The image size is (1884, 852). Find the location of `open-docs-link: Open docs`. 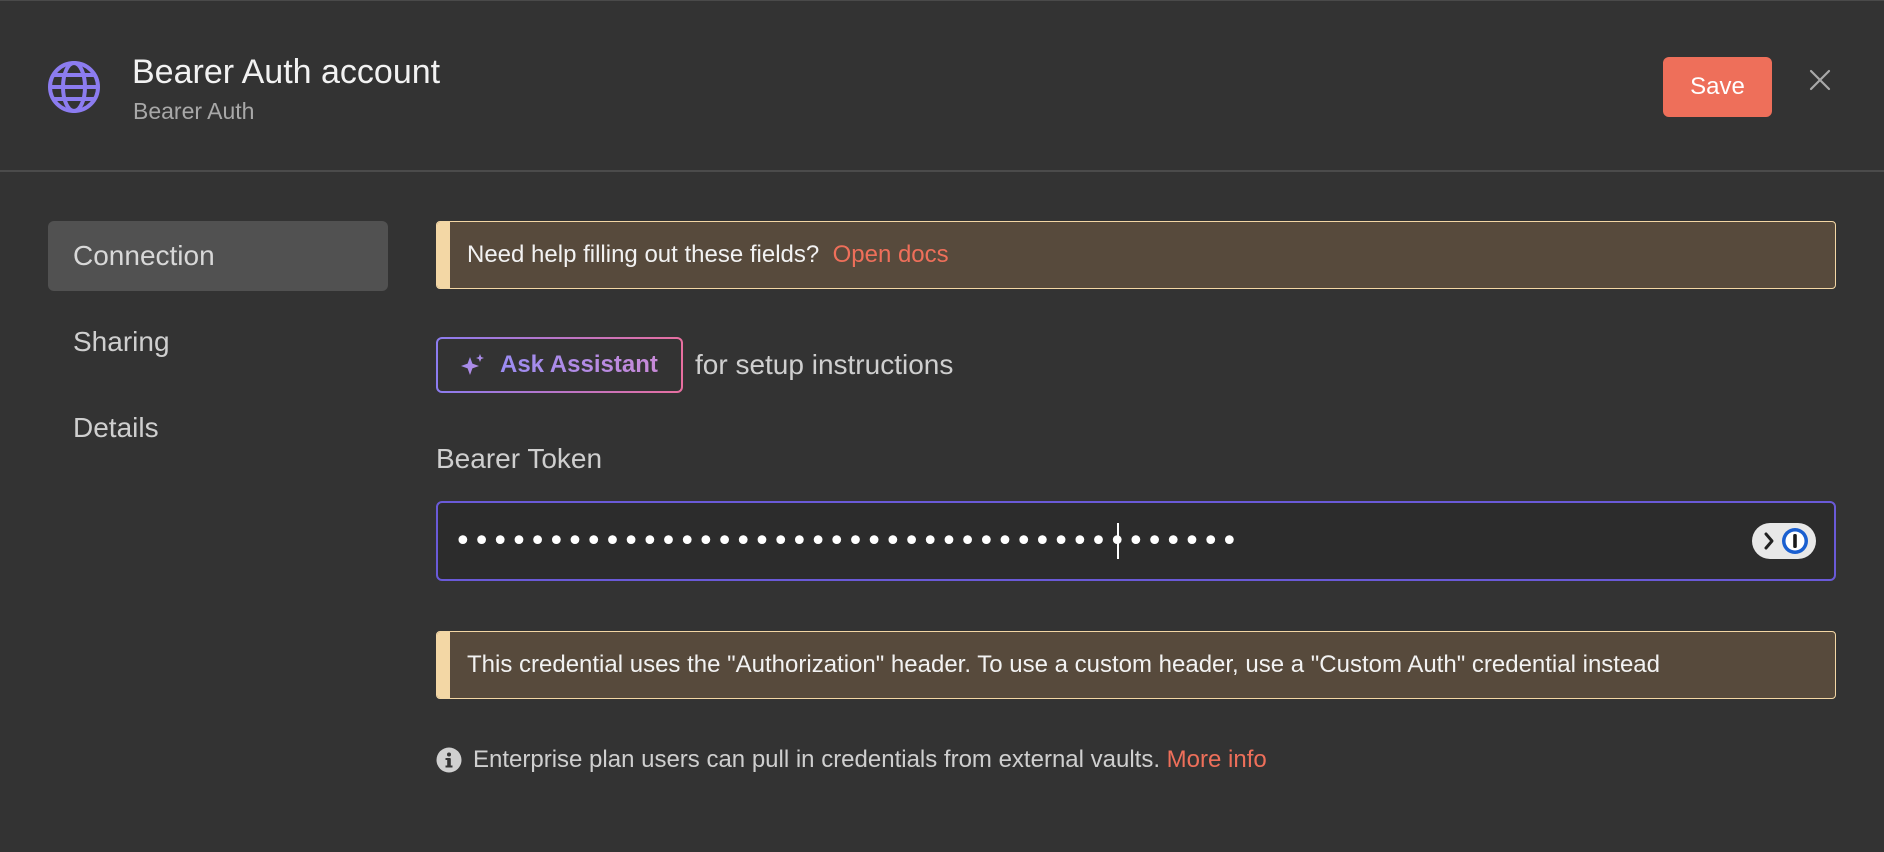

open-docs-link: Open docs is located at coordinates (891, 254).